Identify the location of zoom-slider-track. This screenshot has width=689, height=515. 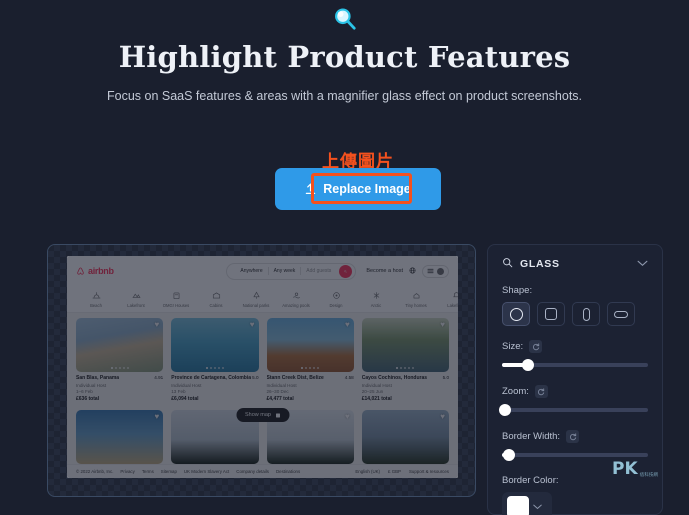
(575, 410).